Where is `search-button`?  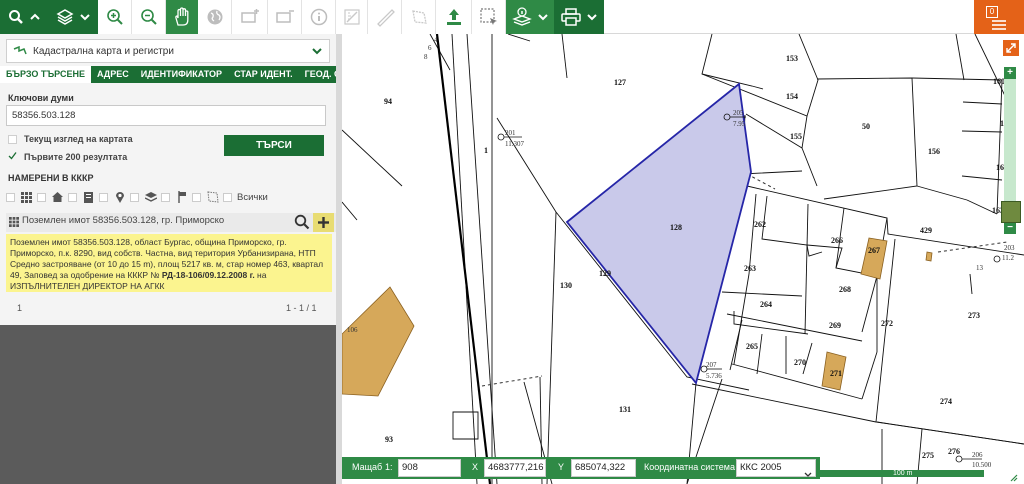
search-button is located at coordinates (24, 17).